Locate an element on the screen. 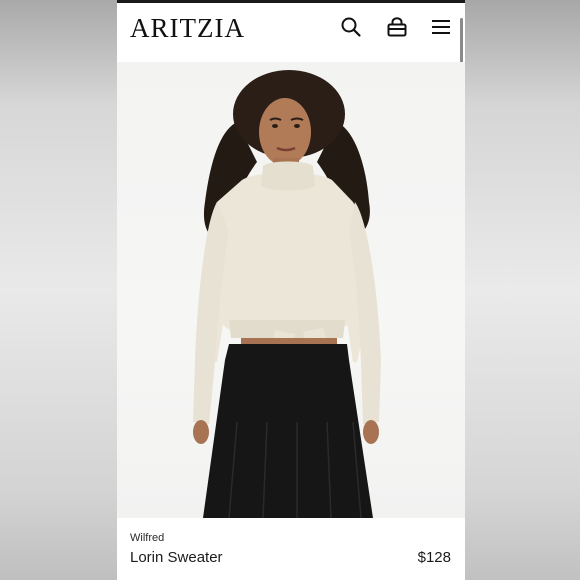 The image size is (580, 580). product-info: Wilfred Lorin Sweater $128 is located at coordinates (291, 549).